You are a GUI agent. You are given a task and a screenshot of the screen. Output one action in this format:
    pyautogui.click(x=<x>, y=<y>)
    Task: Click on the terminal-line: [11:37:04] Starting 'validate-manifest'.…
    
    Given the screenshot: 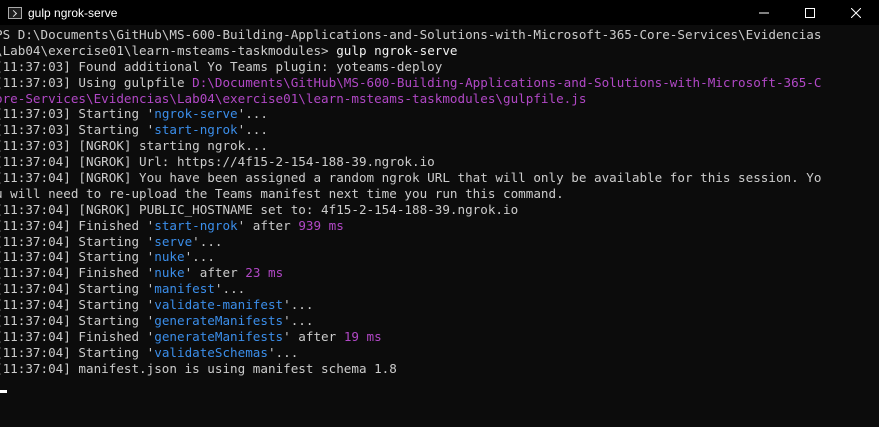 What is the action you would take?
    pyautogui.click(x=439, y=305)
    